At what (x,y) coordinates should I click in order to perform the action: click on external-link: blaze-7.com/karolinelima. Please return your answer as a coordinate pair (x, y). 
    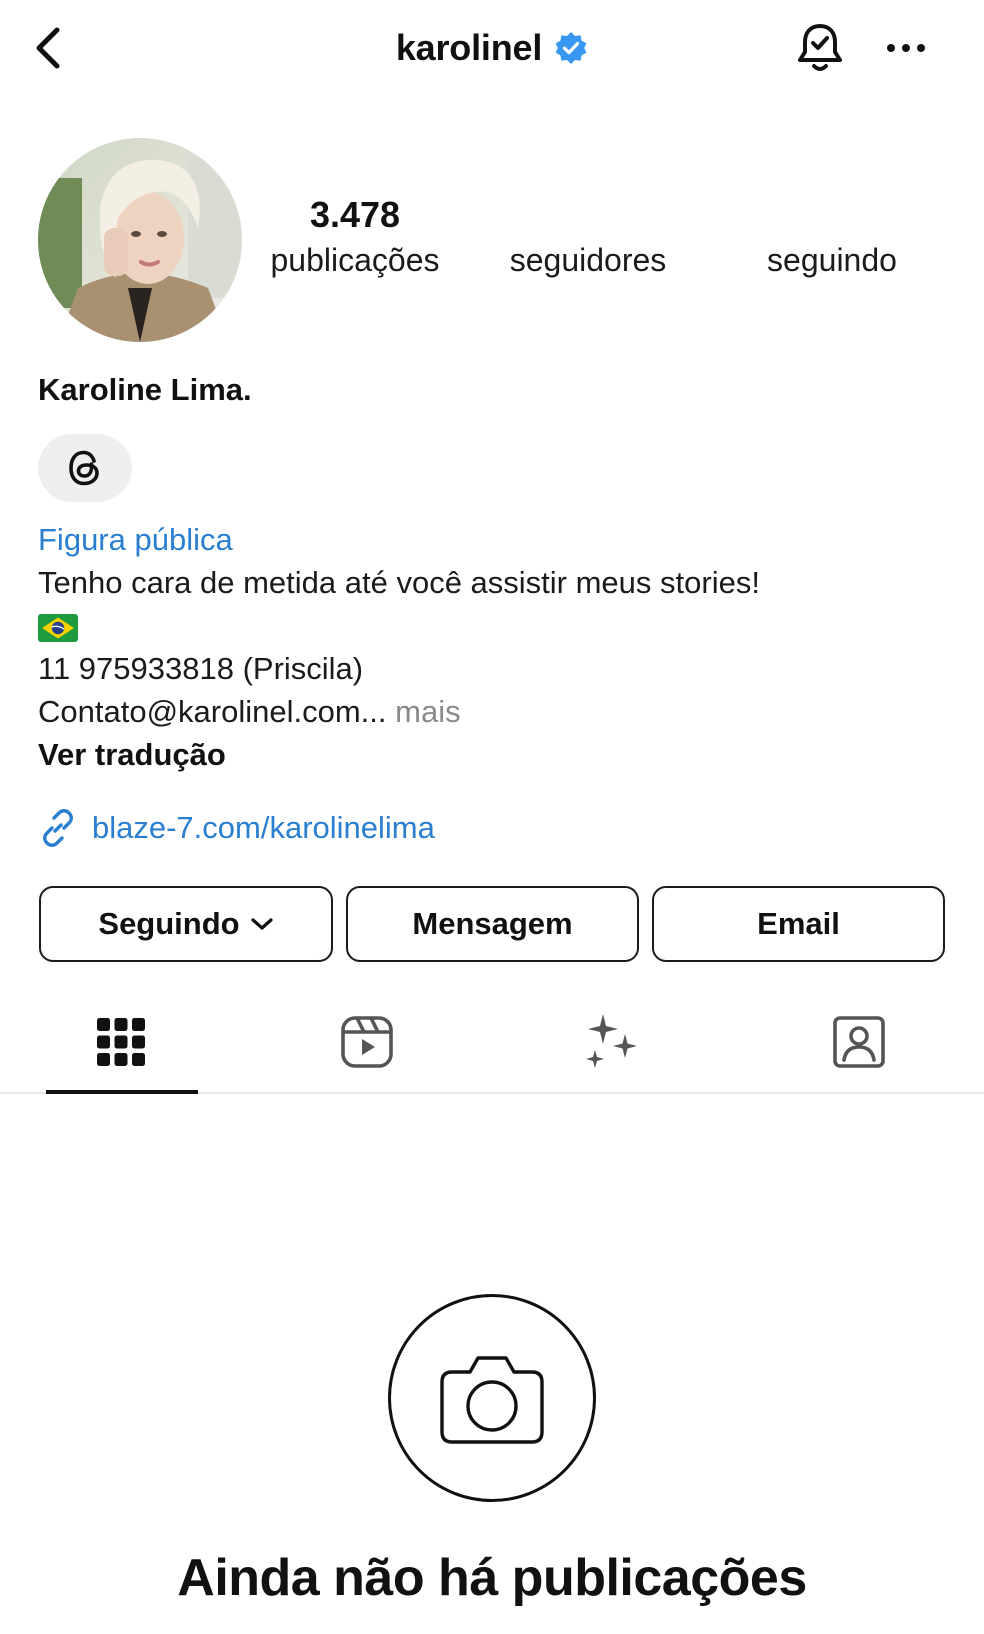
    Looking at the image, I should click on (236, 828).